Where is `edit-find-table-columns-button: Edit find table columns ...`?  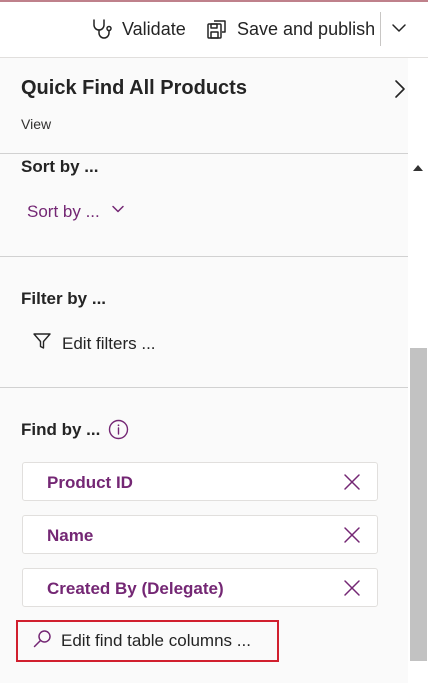
edit-find-table-columns-button: Edit find table columns ... is located at coordinates (147, 641).